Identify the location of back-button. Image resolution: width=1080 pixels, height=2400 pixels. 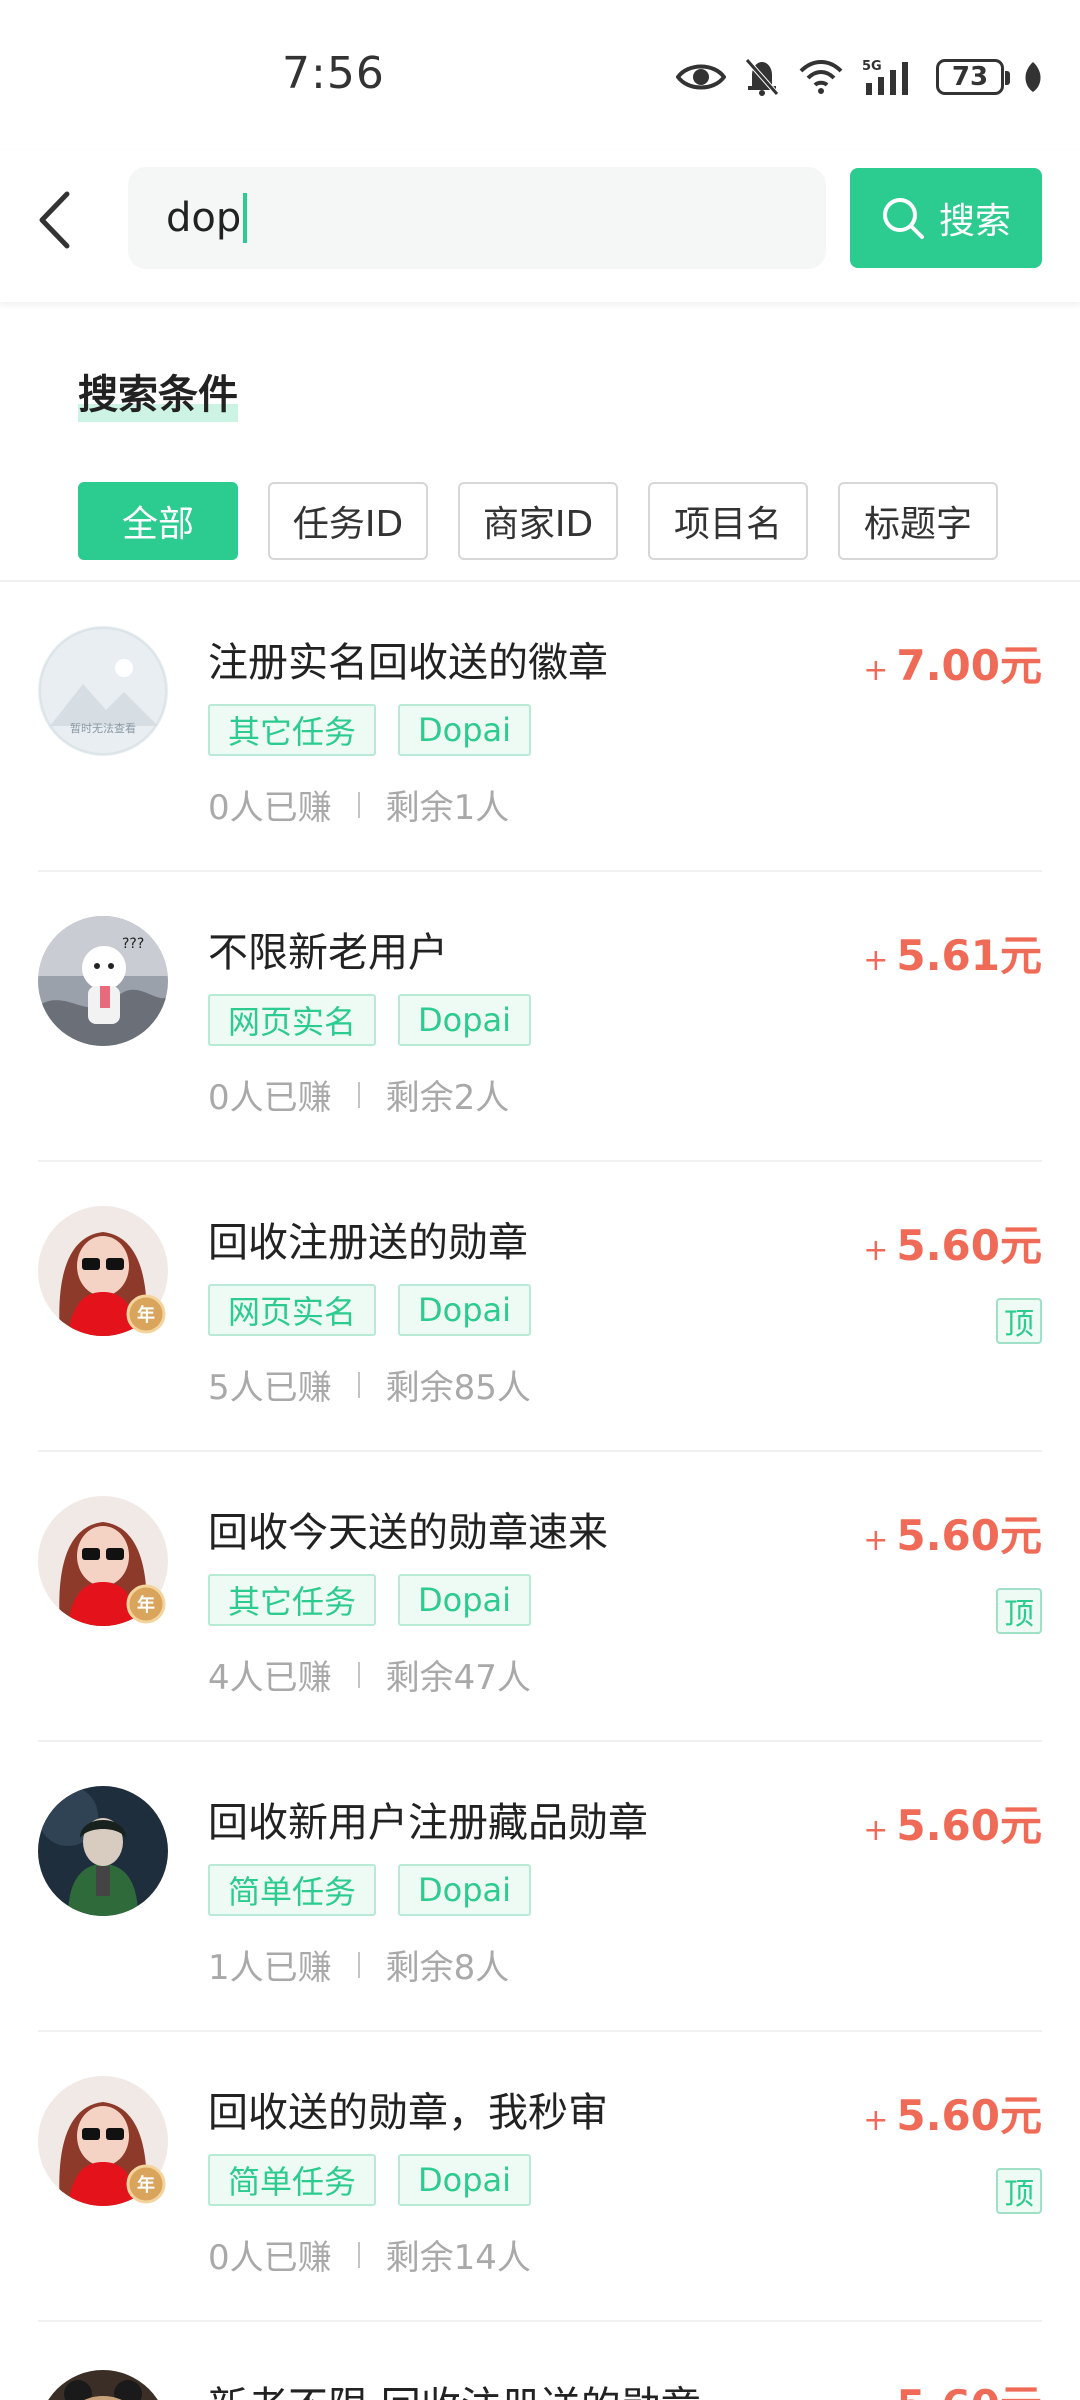
(54, 220).